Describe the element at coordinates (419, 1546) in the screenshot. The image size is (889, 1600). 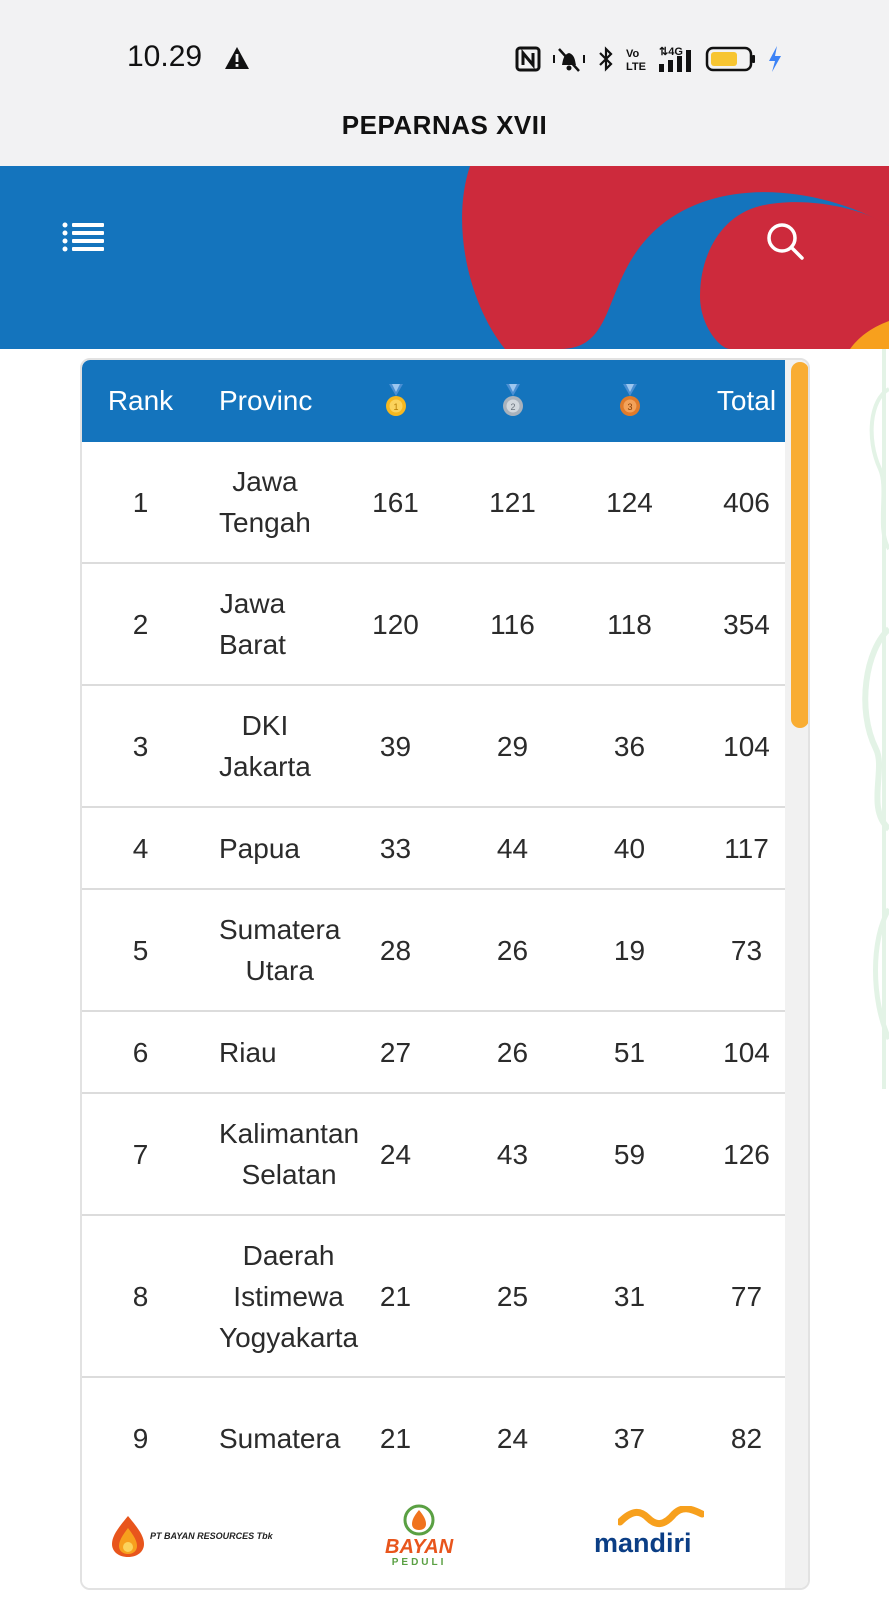
I see `sponsor-name: BAYAN` at that location.